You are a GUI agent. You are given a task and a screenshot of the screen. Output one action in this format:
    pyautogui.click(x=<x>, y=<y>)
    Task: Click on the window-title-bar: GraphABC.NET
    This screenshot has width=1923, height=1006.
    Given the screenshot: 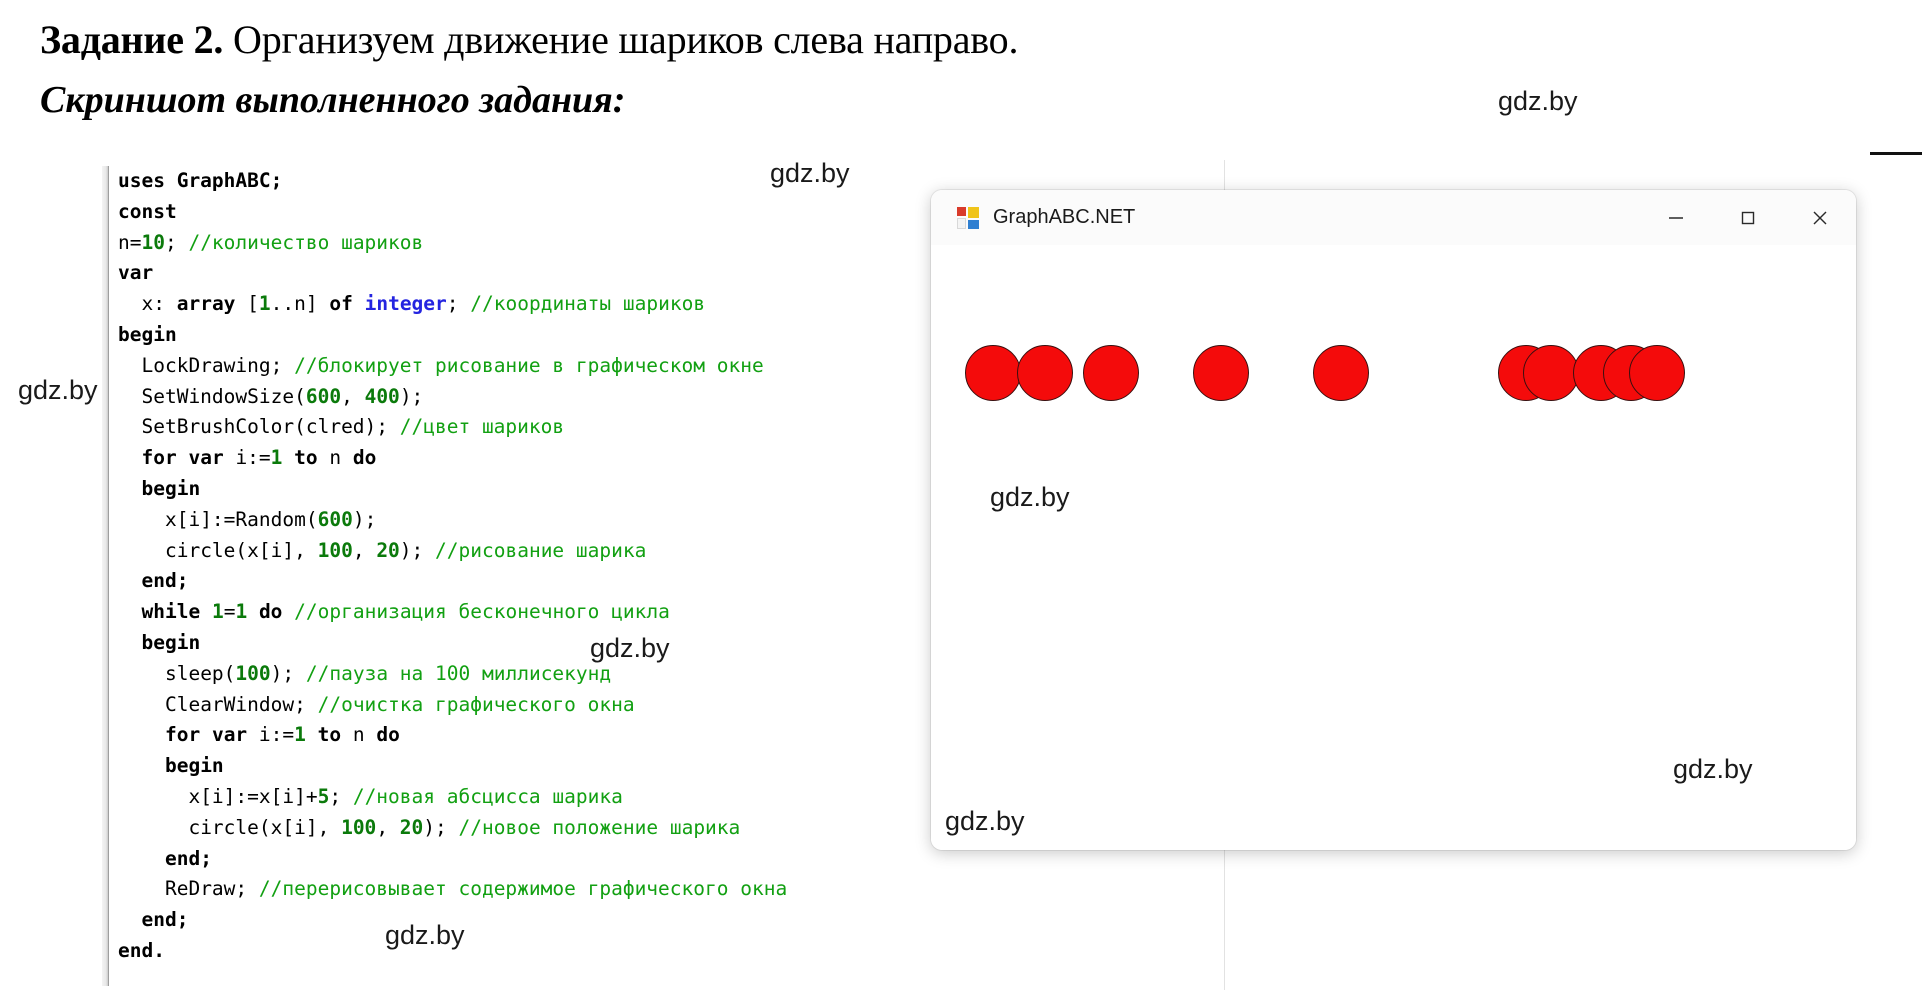 What is the action you would take?
    pyautogui.click(x=1393, y=217)
    